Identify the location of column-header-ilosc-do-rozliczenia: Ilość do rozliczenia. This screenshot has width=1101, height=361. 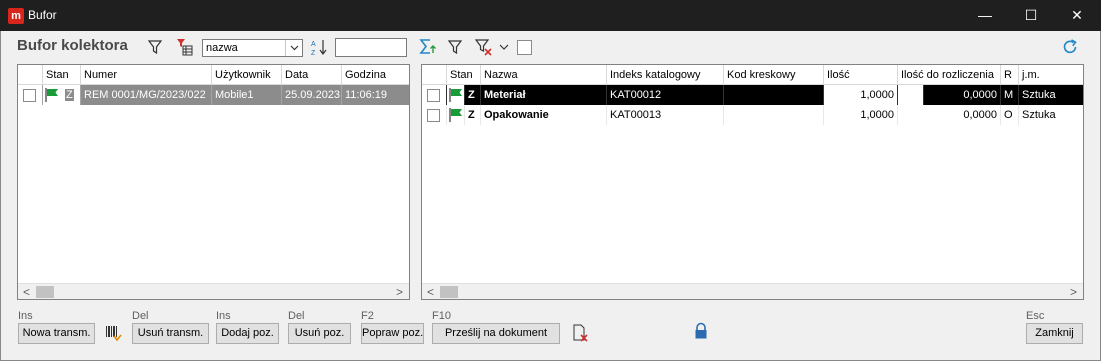
(949, 75).